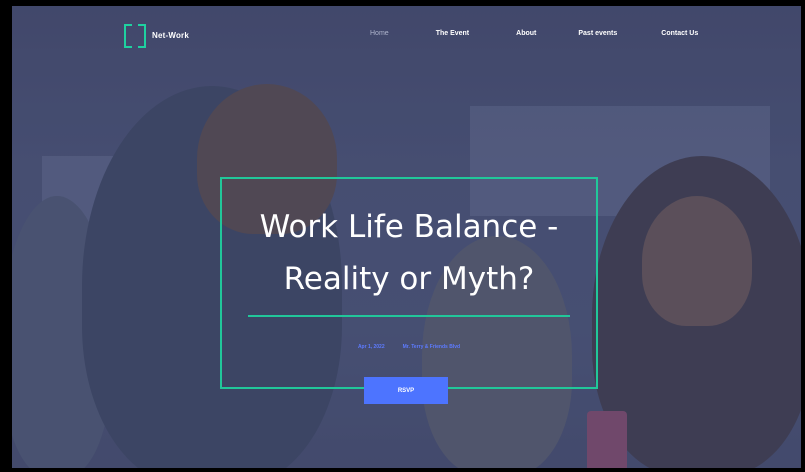 This screenshot has height=472, width=805. I want to click on headline-line-2: Reality or Myth?, so click(409, 279).